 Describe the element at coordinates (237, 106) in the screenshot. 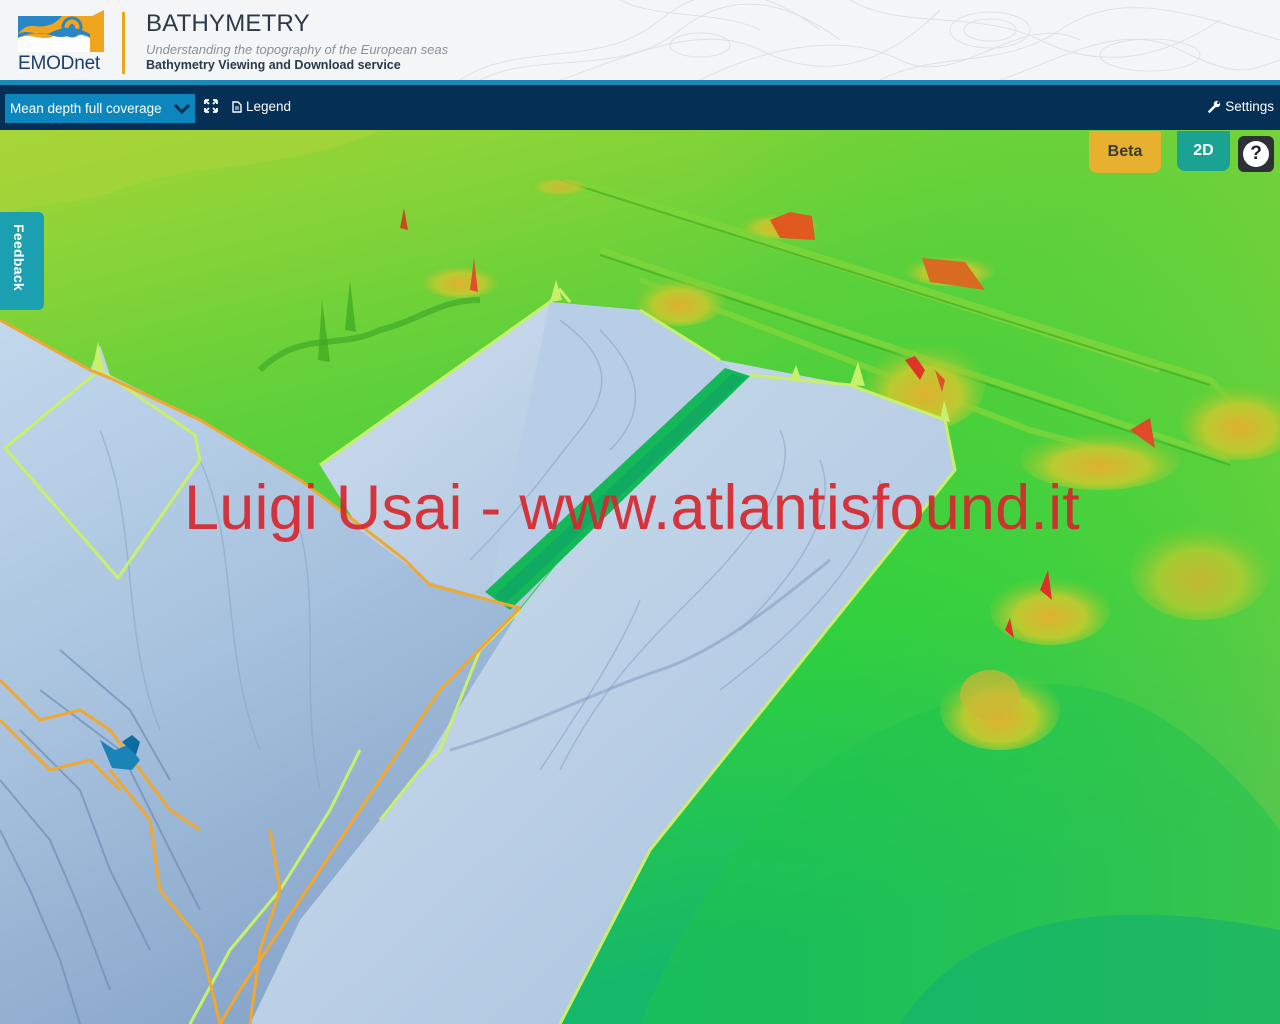

I see `document-icon` at that location.